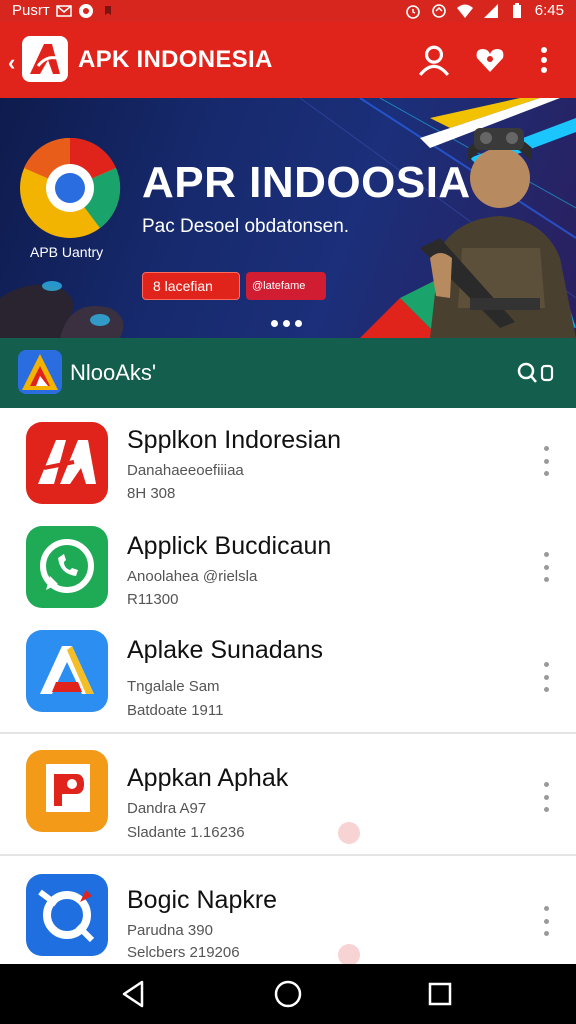 This screenshot has width=576, height=1024. I want to click on app-logo, so click(45, 59).